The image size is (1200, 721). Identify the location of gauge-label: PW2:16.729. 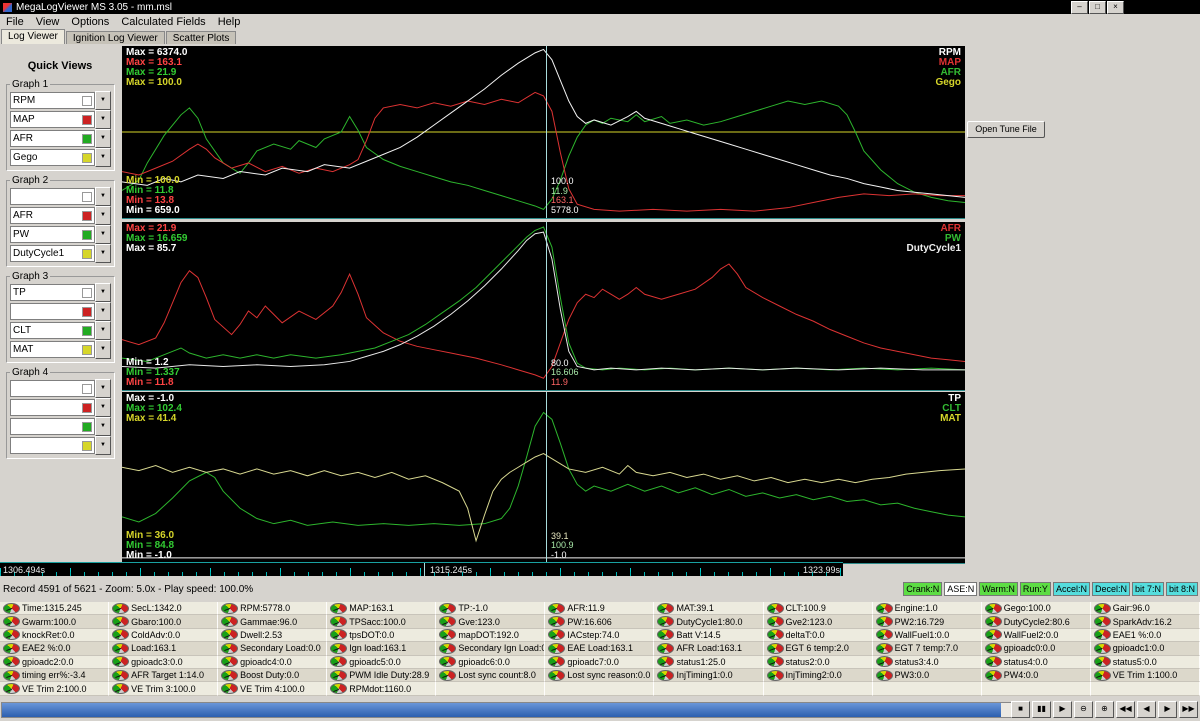
(919, 621).